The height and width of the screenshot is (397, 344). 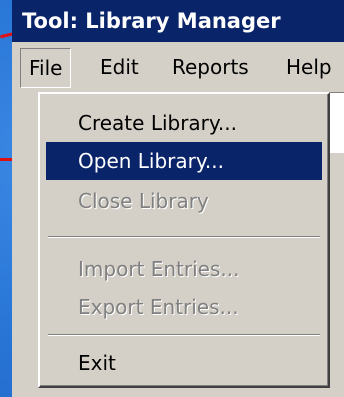 I want to click on menu-reports: Reports, so click(x=210, y=67).